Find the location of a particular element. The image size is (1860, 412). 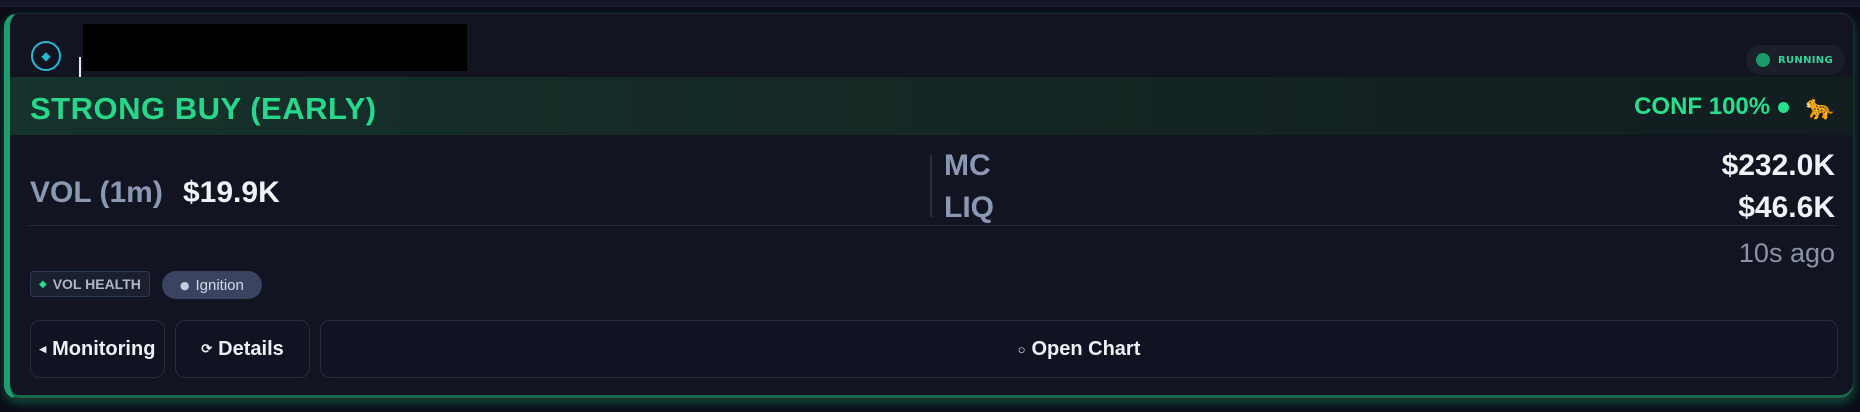

phase-label: Ignition is located at coordinates (219, 285).